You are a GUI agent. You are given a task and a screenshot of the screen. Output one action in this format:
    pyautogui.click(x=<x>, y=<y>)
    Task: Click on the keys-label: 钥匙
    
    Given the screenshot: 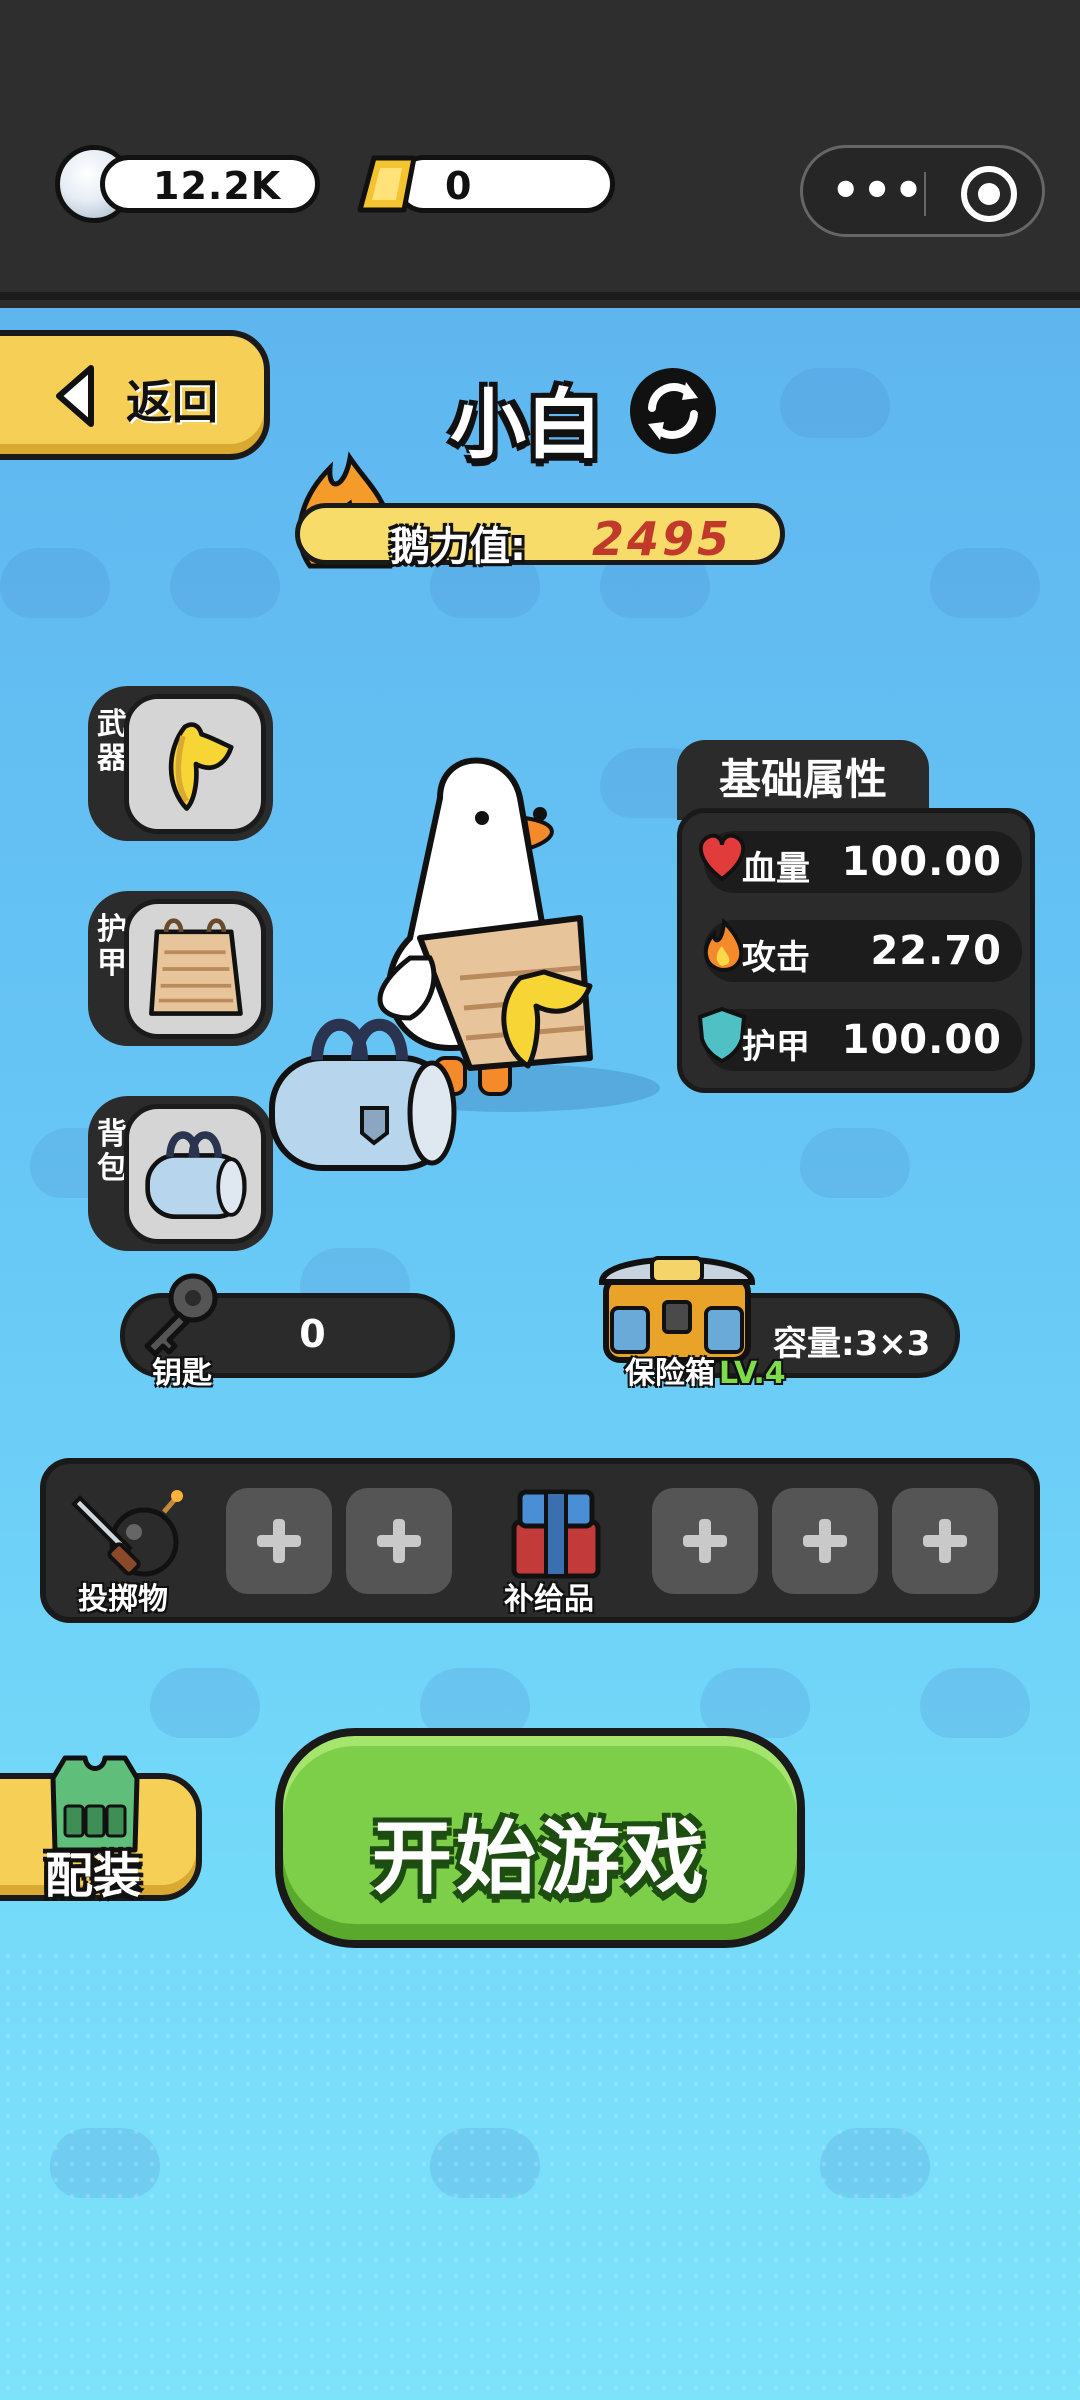 What is the action you would take?
    pyautogui.click(x=182, y=1373)
    